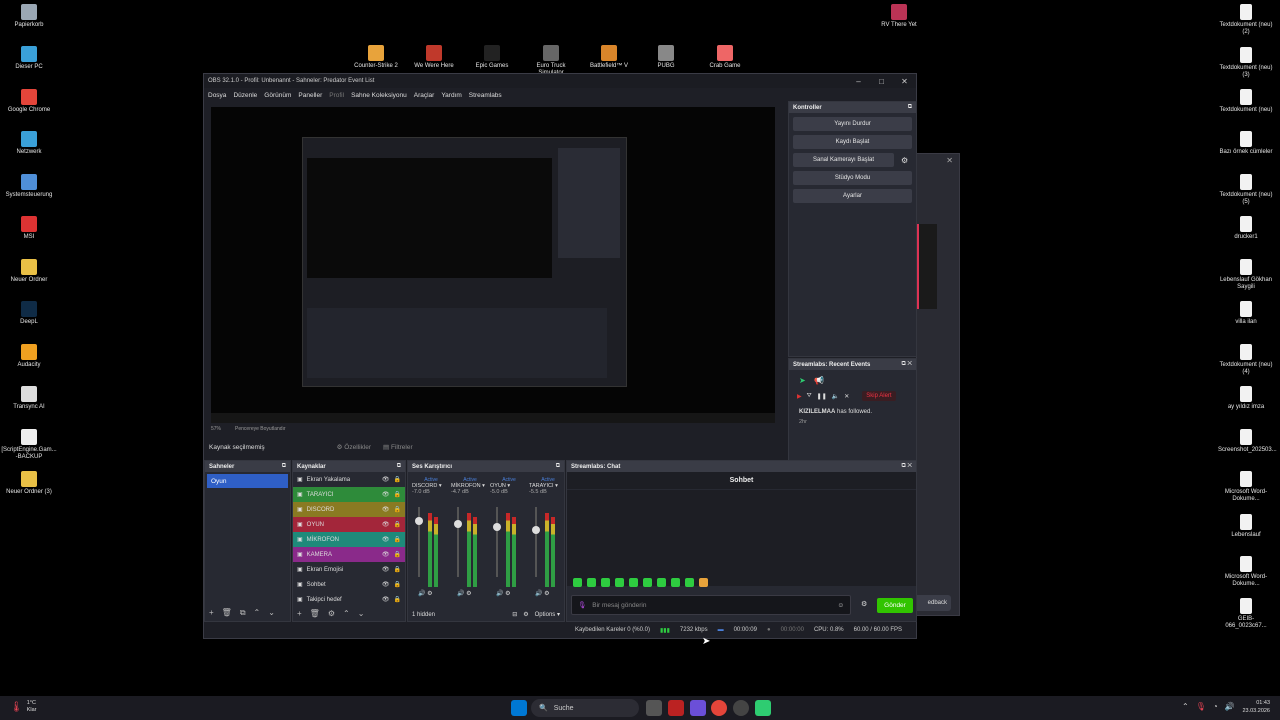 The width and height of the screenshot is (1280, 720). I want to click on source-item-mi-krofon: ▣ MİKROFON 👁 🔒, so click(349, 539).